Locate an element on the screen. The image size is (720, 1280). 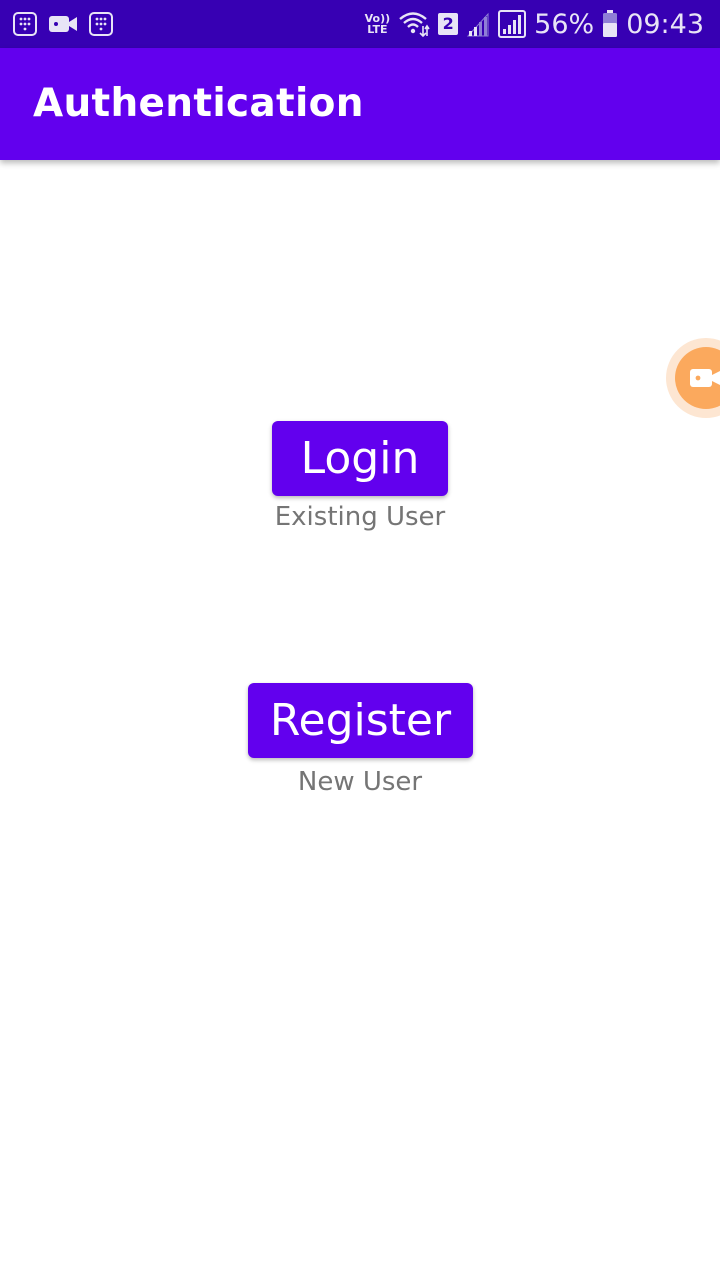
system-indicators: Vo)) LTE 2 56% 09:43 is located at coordinates (534, 24).